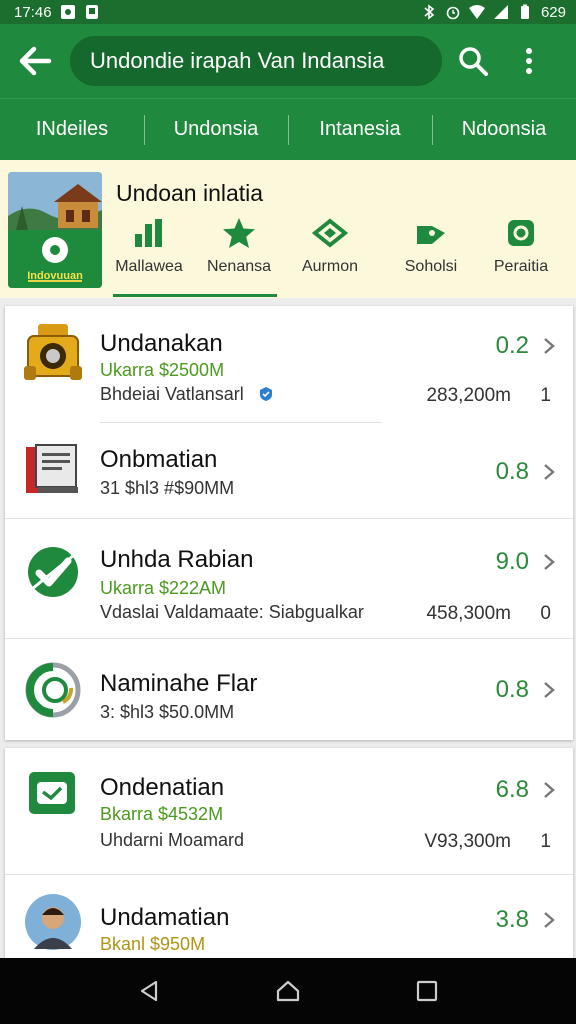  What do you see at coordinates (476, 12) in the screenshot?
I see `wifi-icon` at bounding box center [476, 12].